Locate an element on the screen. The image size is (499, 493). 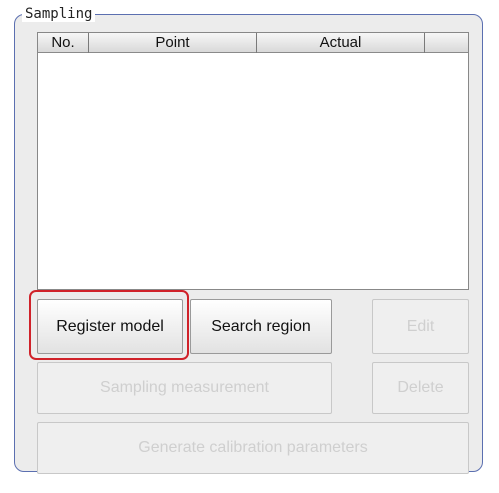
column-header-actual: Actual is located at coordinates (341, 43).